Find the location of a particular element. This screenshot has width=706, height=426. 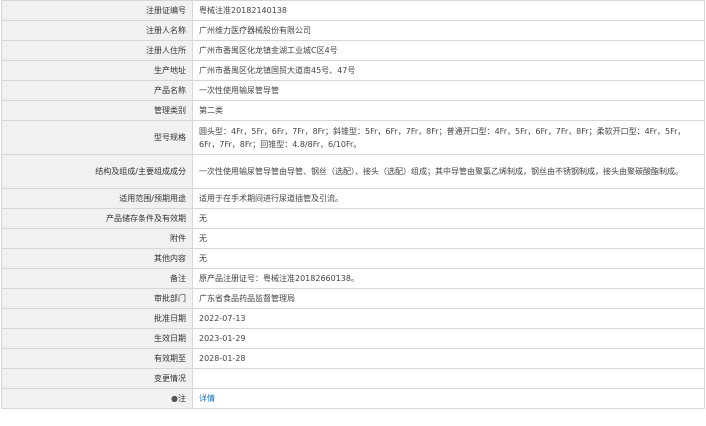

table-row: 管理类别 第二类 is located at coordinates (353, 110).